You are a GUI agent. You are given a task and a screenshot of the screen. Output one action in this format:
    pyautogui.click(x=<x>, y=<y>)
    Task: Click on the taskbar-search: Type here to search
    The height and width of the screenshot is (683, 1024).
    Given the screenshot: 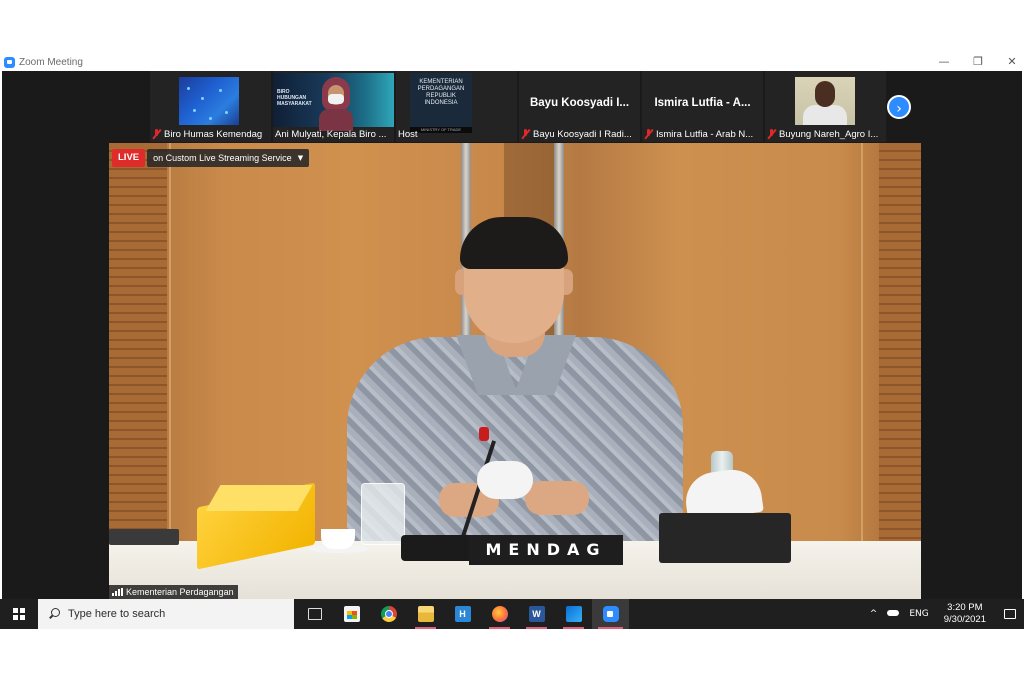 What is the action you would take?
    pyautogui.click(x=166, y=614)
    